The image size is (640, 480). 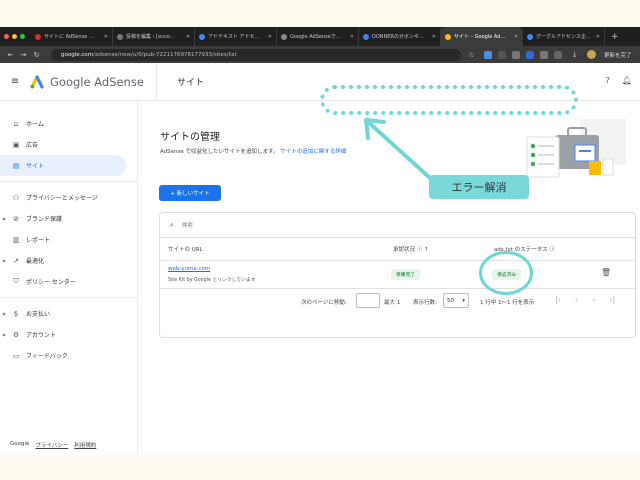 I want to click on browser-tab: 投稿を編集 ‹ [ecco… ✕, so click(x=154, y=36).